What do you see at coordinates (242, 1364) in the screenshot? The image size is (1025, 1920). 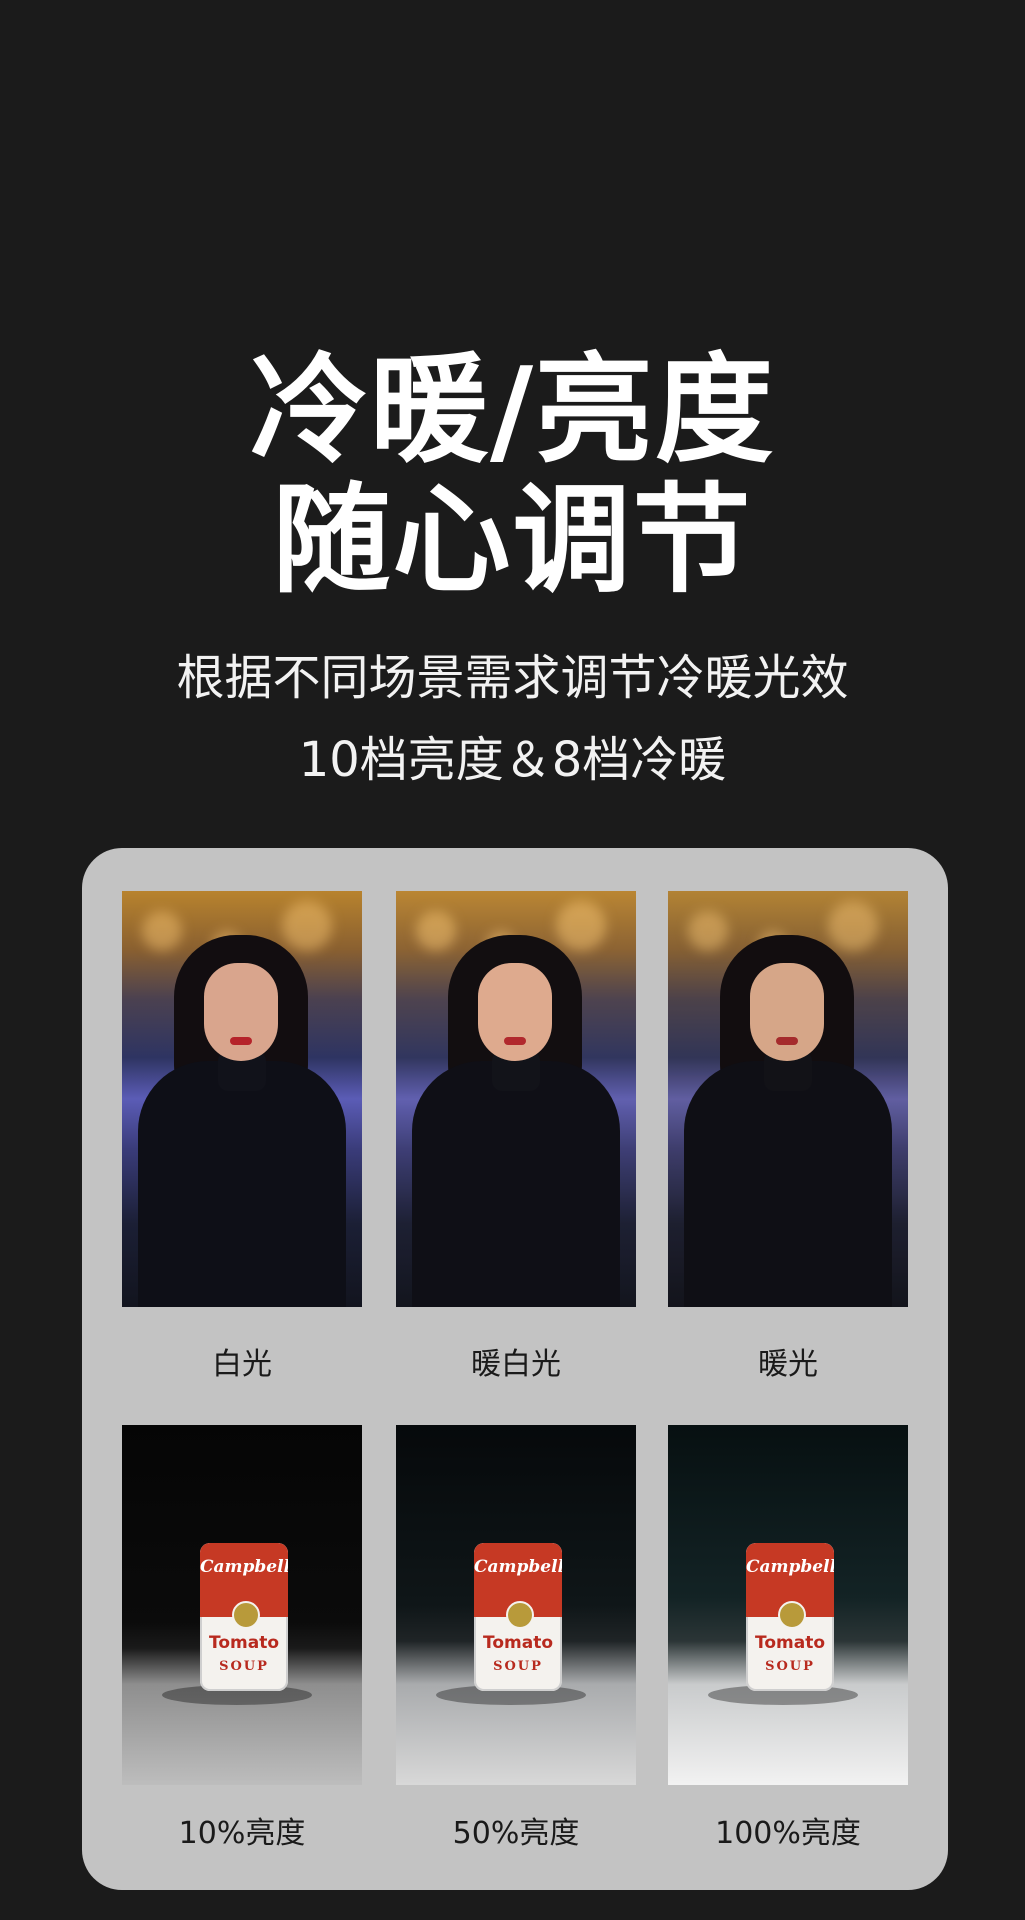 I see `caption-white-light: 白光` at bounding box center [242, 1364].